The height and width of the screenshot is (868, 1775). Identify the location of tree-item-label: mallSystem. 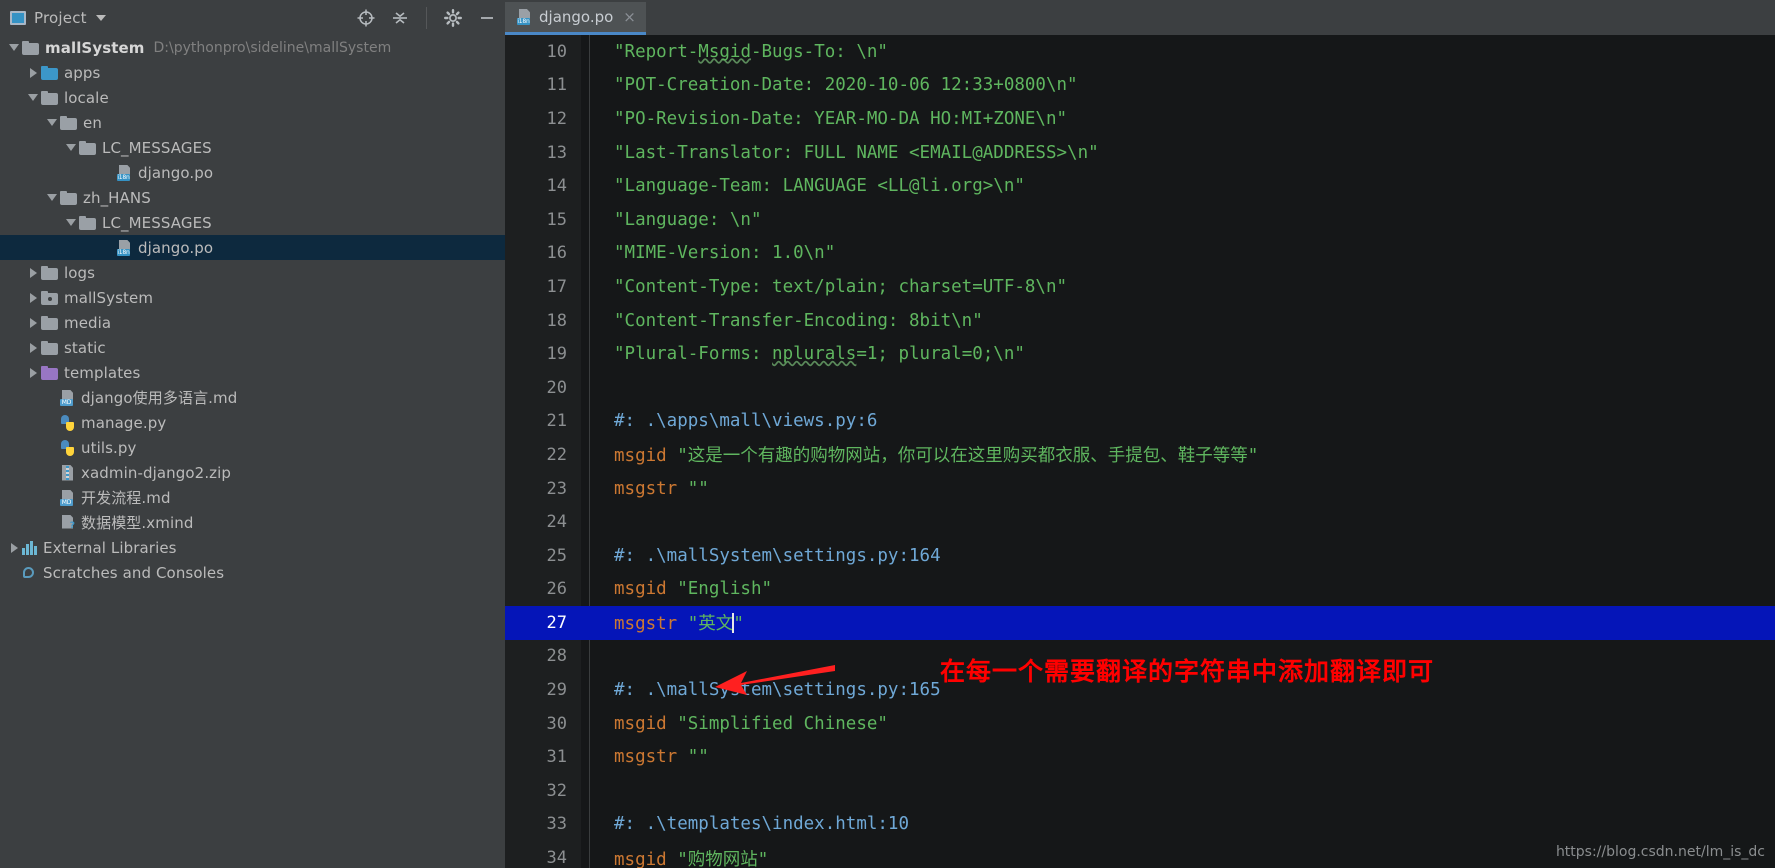
(95, 47).